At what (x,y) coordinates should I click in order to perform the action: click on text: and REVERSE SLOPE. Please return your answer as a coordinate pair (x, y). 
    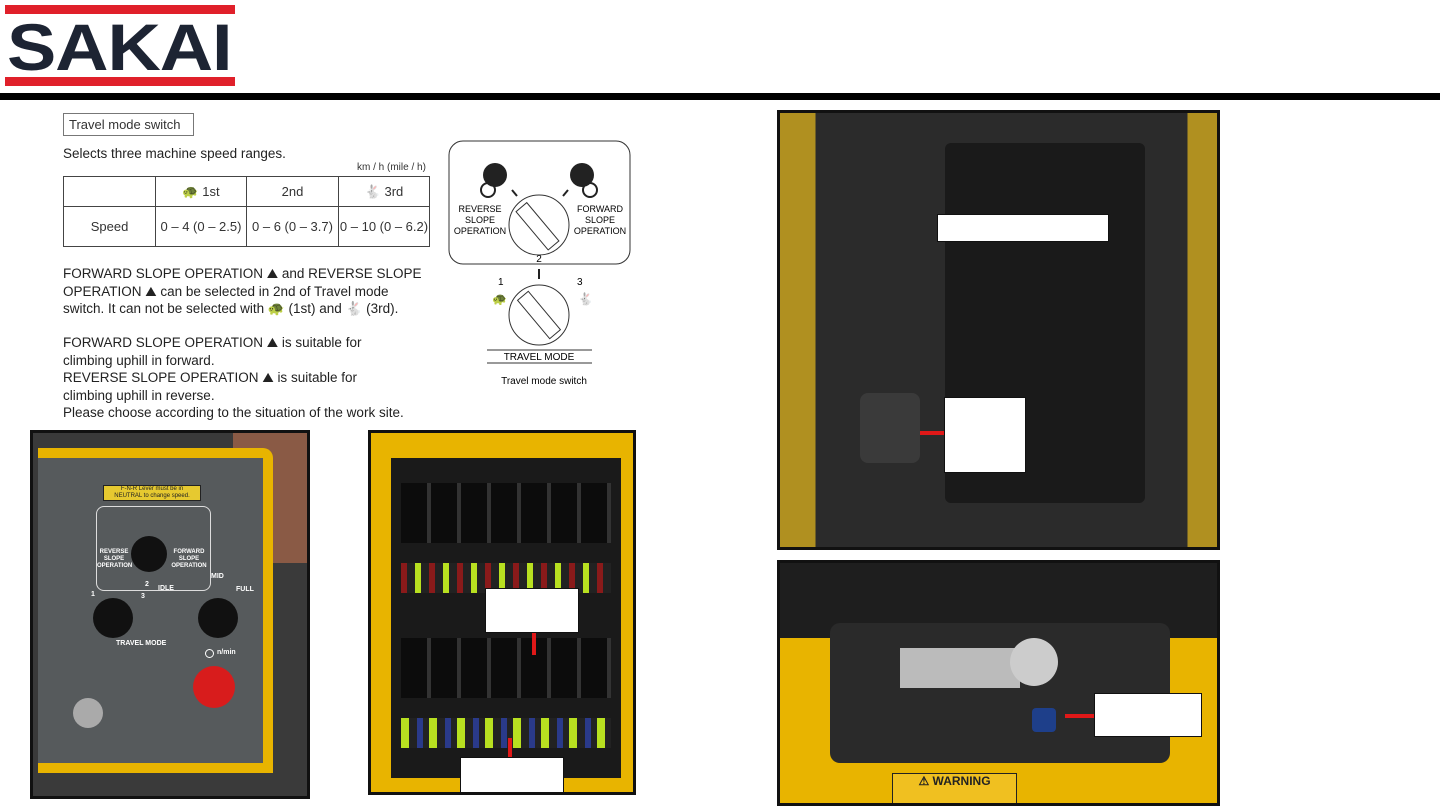
    Looking at the image, I should click on (351, 273).